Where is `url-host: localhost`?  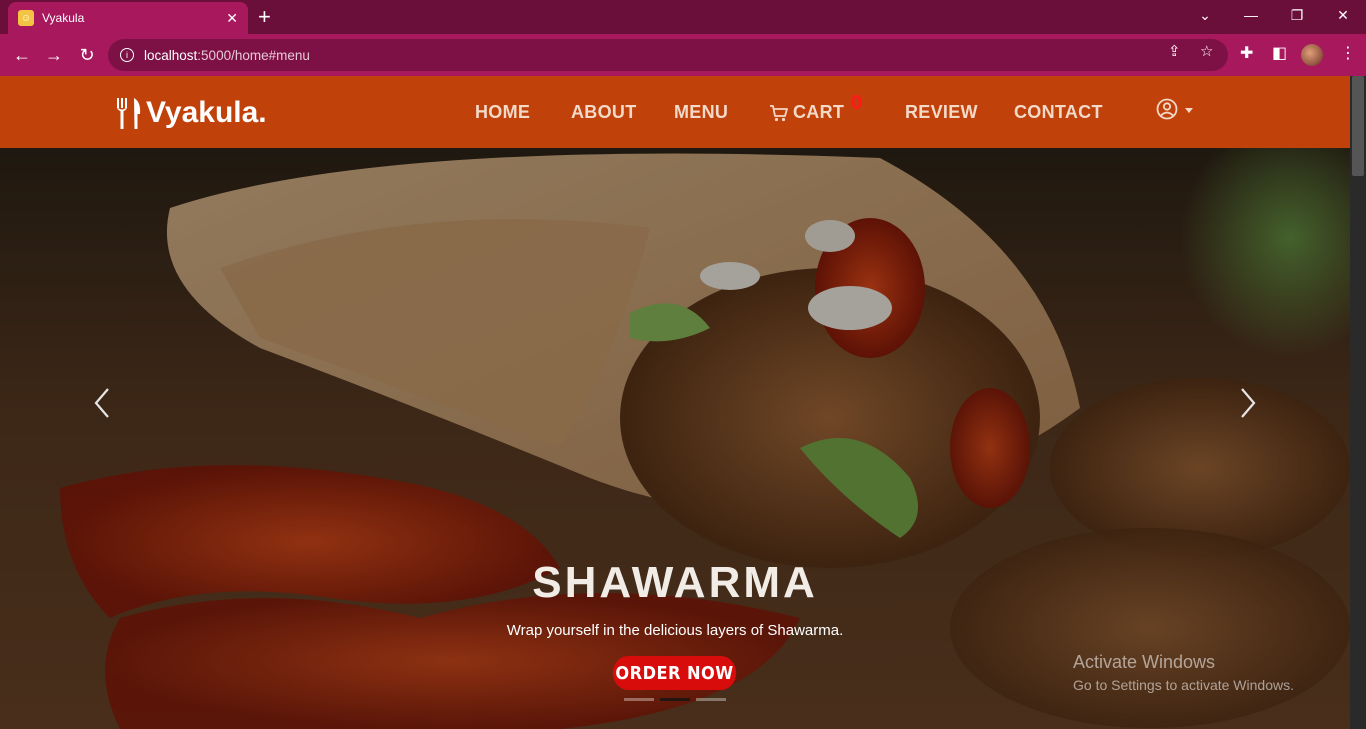
url-host: localhost is located at coordinates (171, 55).